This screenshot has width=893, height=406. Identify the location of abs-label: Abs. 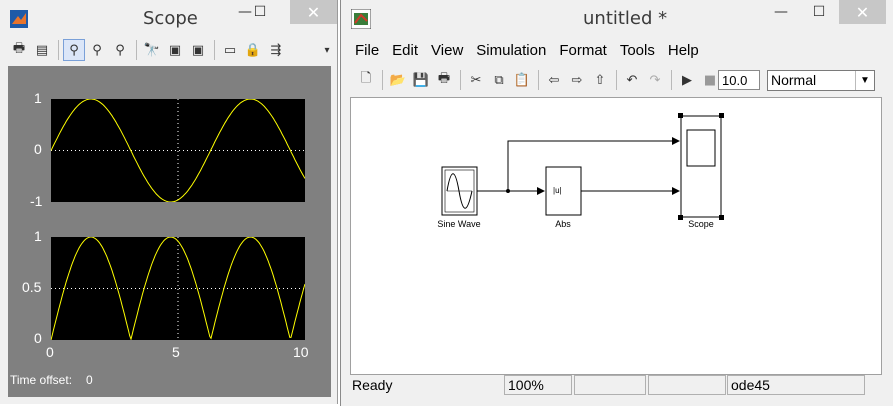
(563, 224).